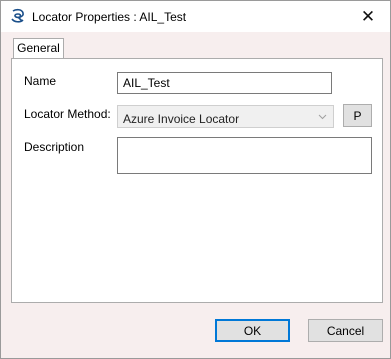 The height and width of the screenshot is (359, 391). I want to click on title-bar: Locator Properties : AIL_Test ✕, so click(195, 16).